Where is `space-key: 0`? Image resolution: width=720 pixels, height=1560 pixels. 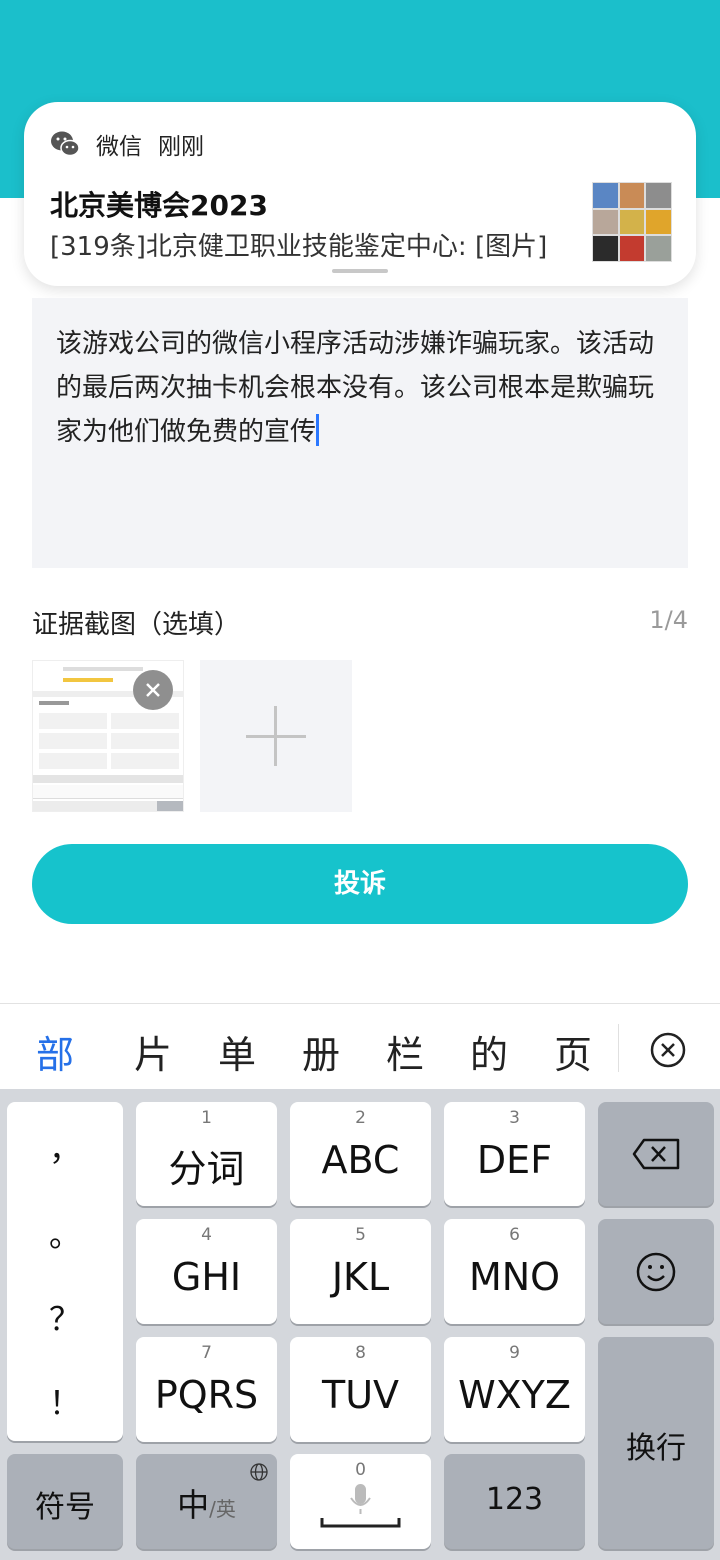 space-key: 0 is located at coordinates (360, 1501).